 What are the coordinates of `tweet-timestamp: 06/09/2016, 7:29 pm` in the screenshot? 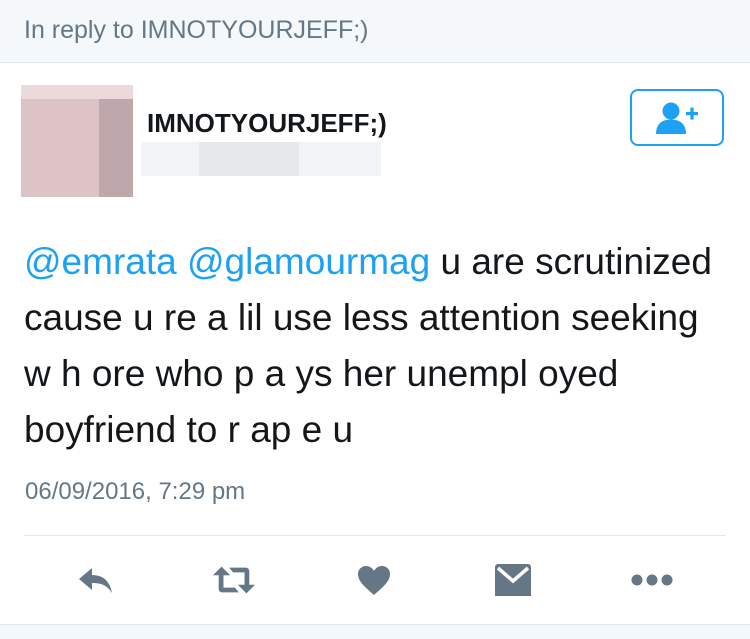 It's located at (135, 492).